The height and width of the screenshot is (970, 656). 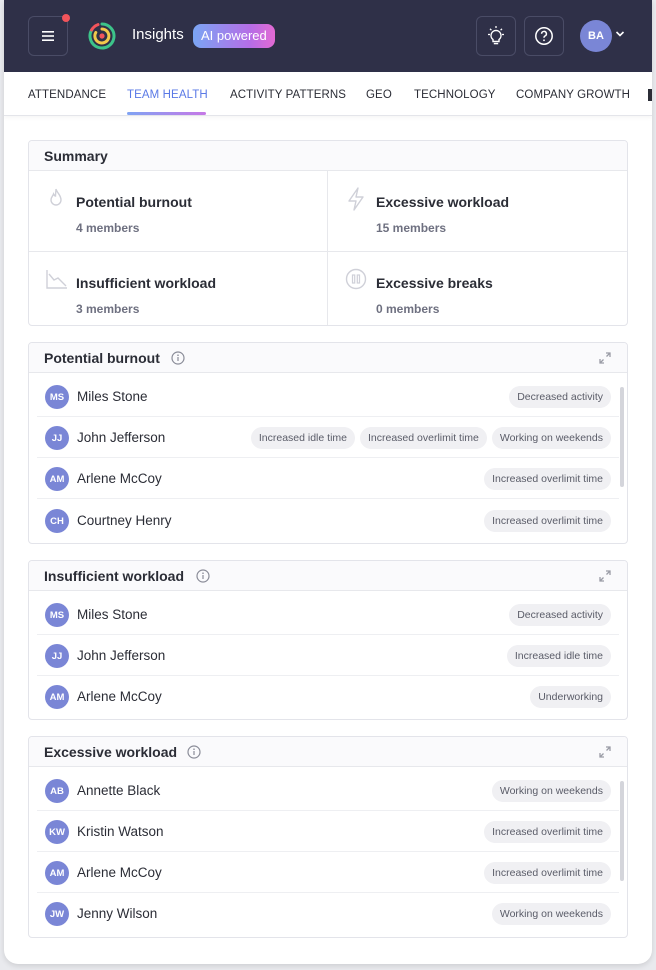 I want to click on hamburger-icon, so click(x=48, y=36).